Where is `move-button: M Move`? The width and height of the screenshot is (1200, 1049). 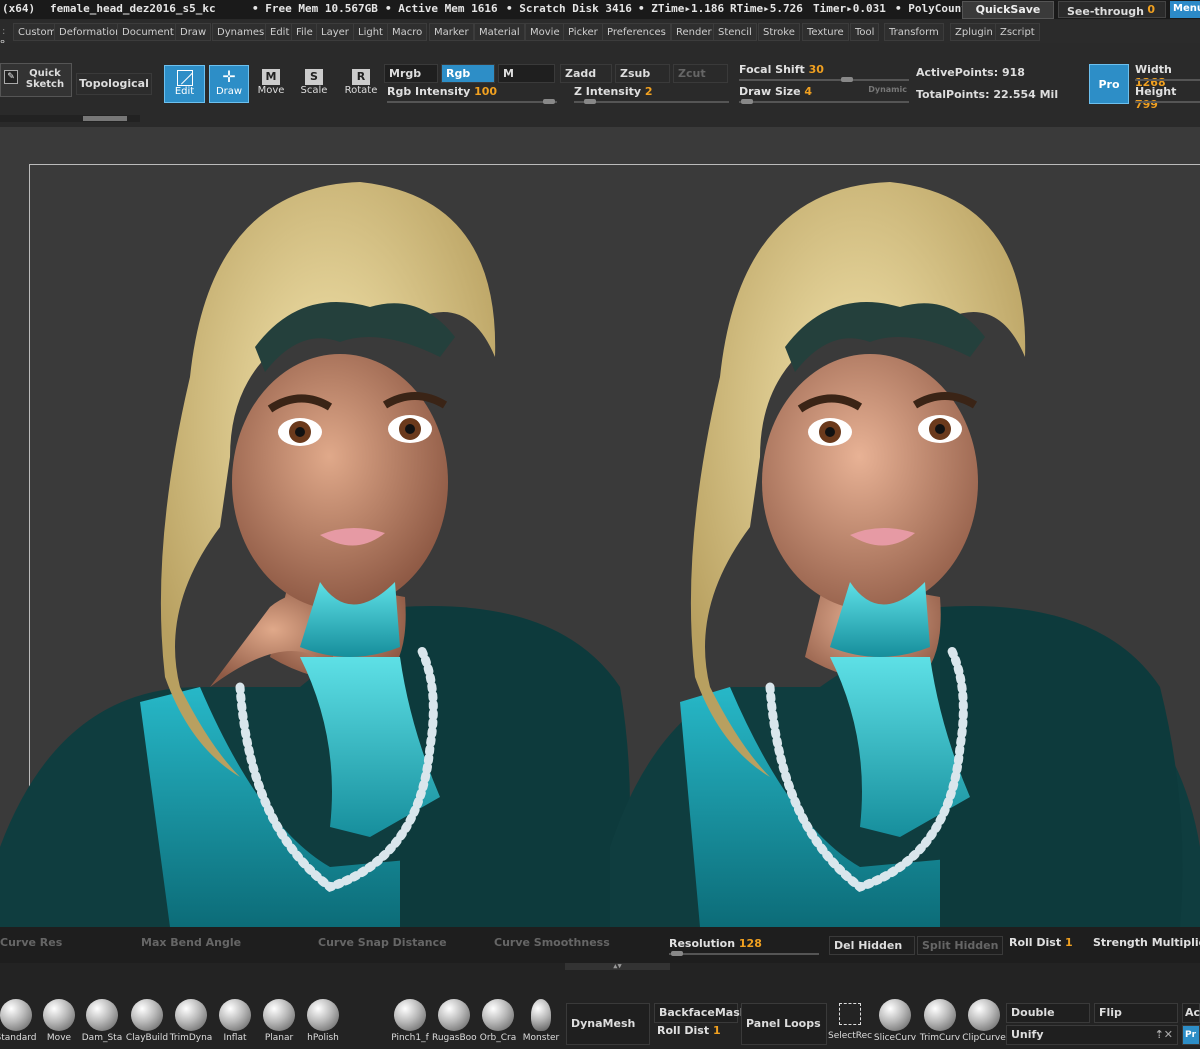
move-button: M Move is located at coordinates (271, 85).